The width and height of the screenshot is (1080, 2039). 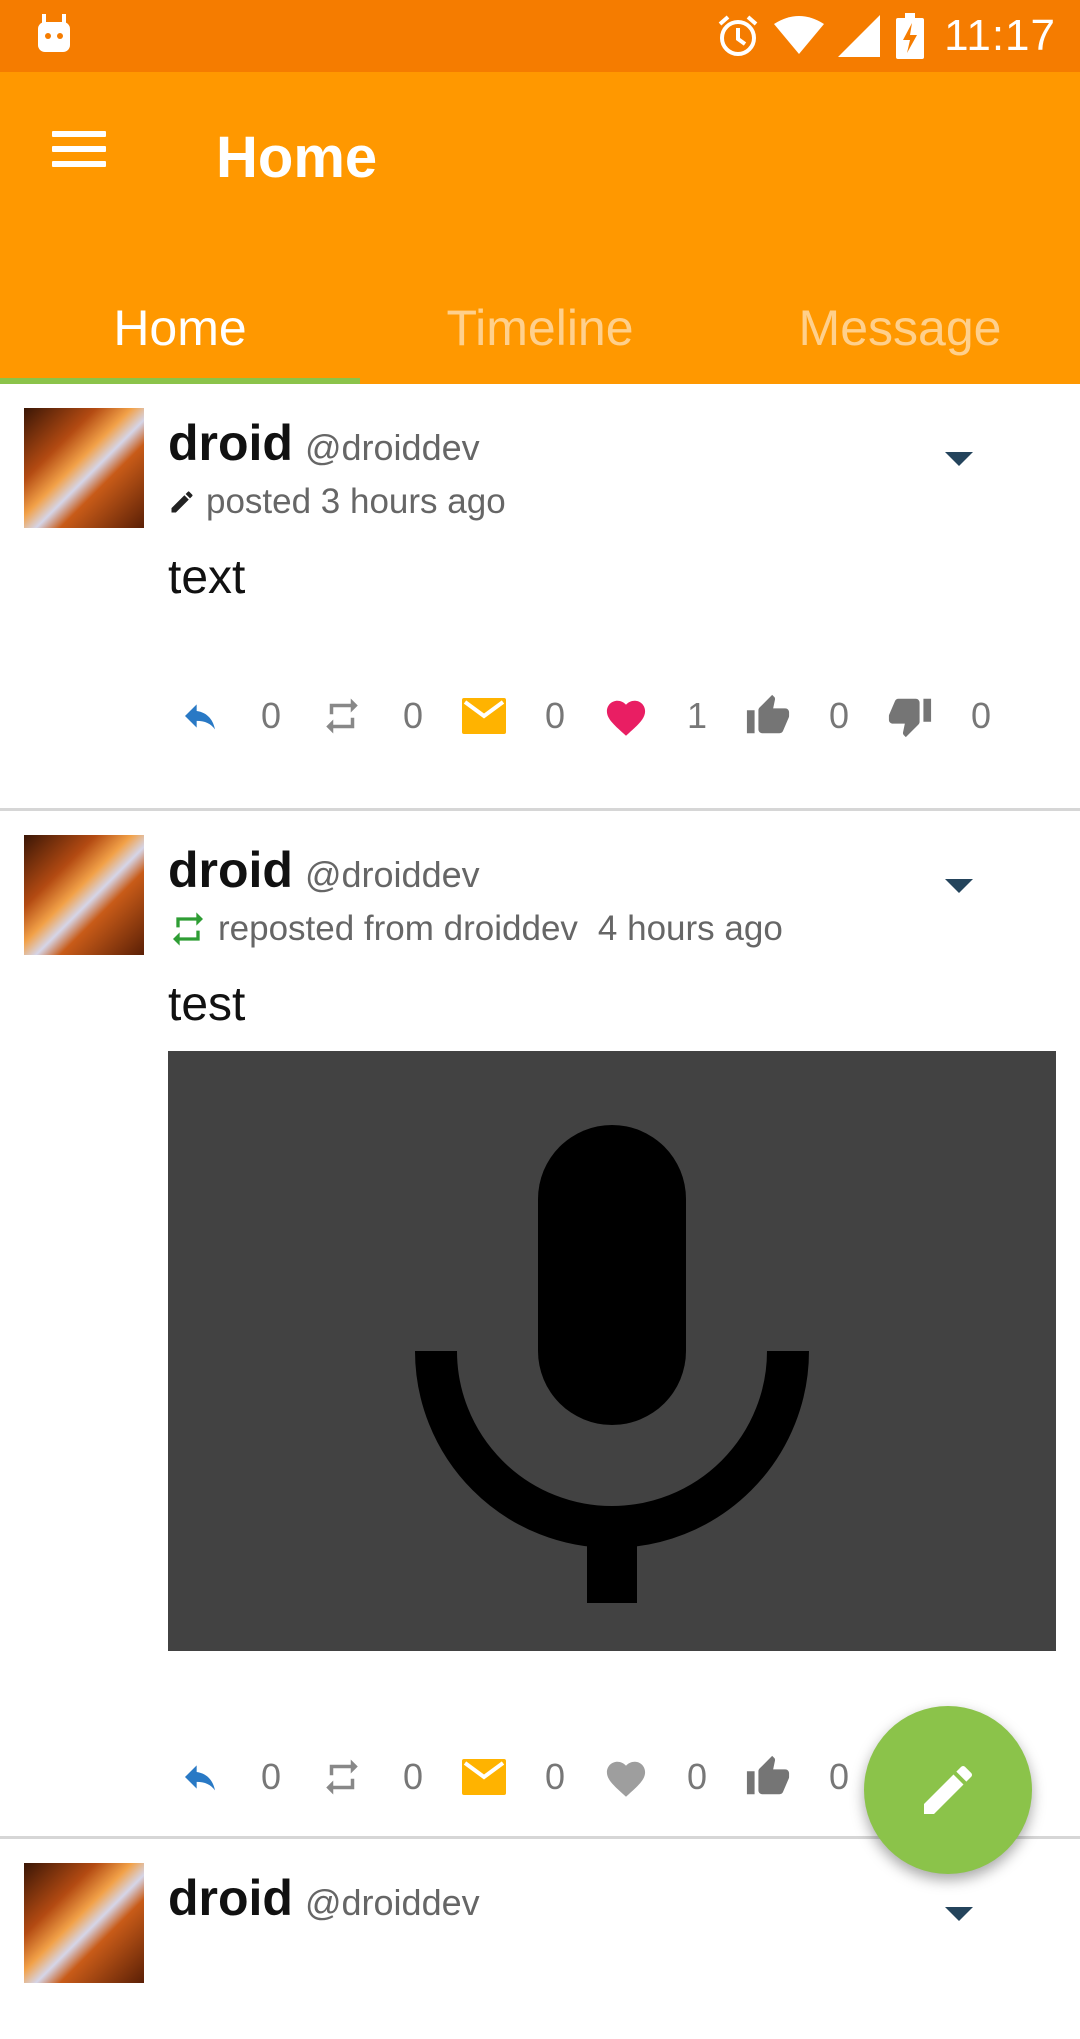 What do you see at coordinates (910, 36) in the screenshot?
I see `battery-charging-icon` at bounding box center [910, 36].